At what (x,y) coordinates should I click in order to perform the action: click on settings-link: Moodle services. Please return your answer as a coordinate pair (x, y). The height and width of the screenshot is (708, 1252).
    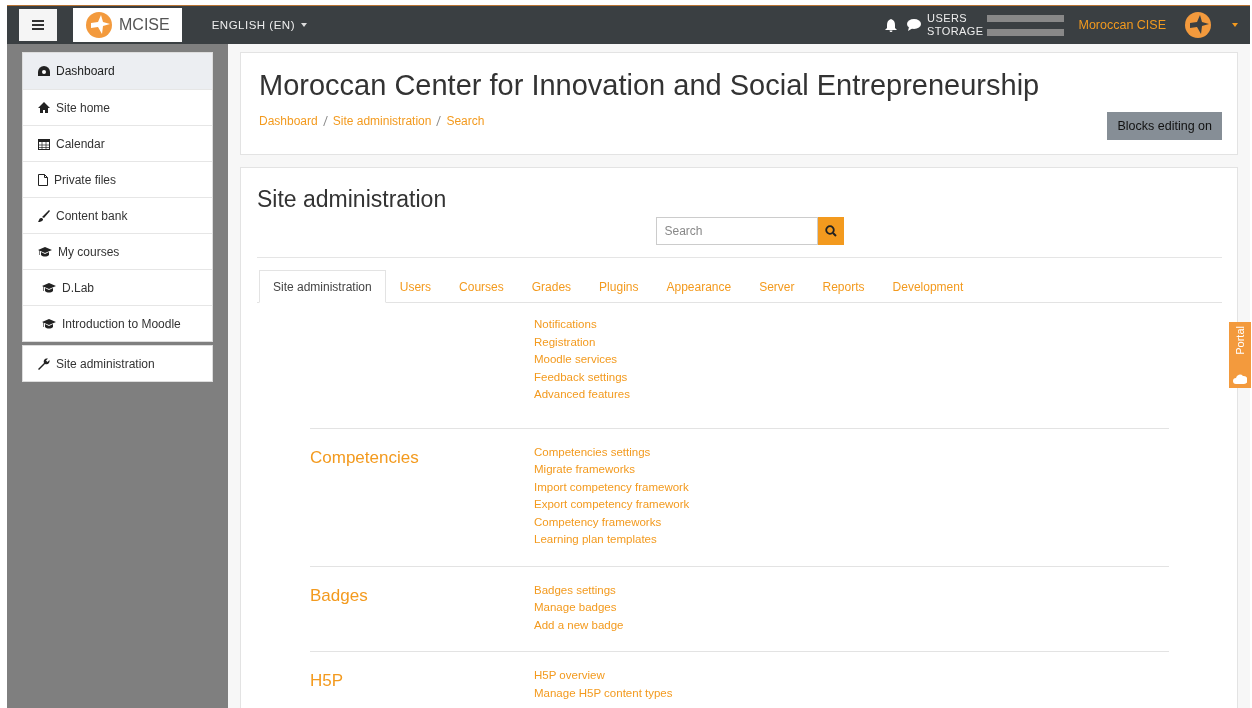
    Looking at the image, I should click on (582, 360).